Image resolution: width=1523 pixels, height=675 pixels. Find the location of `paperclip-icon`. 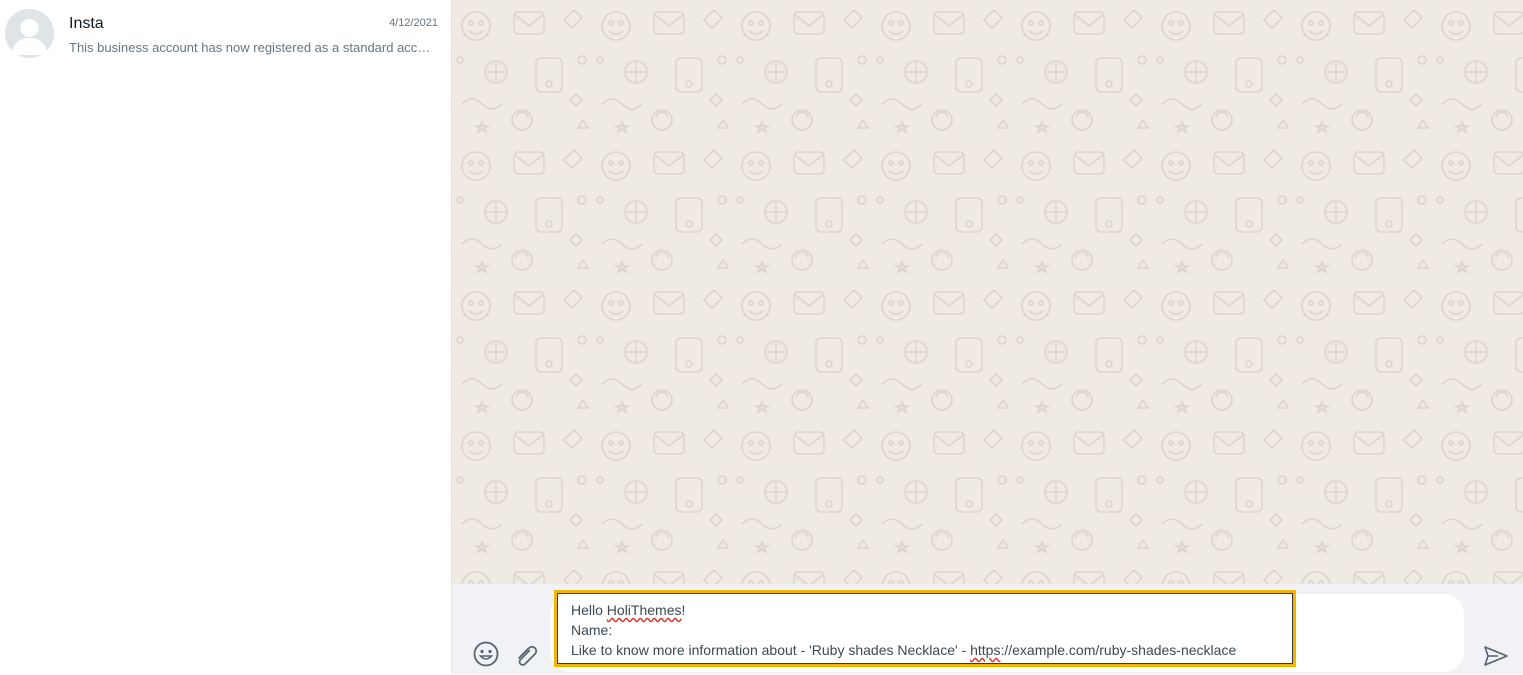

paperclip-icon is located at coordinates (527, 655).